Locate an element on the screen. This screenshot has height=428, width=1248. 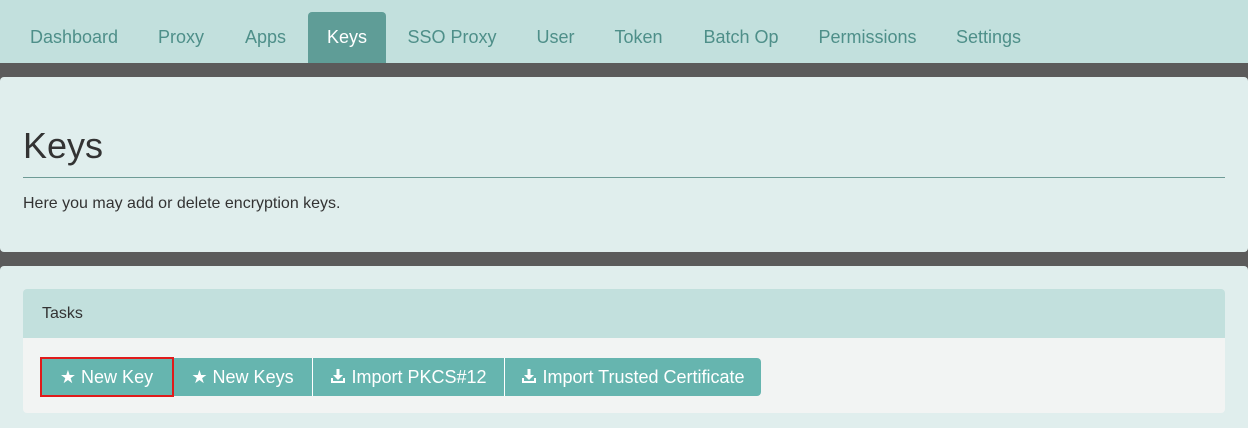
tab-batch-op: Batch Op is located at coordinates (741, 37).